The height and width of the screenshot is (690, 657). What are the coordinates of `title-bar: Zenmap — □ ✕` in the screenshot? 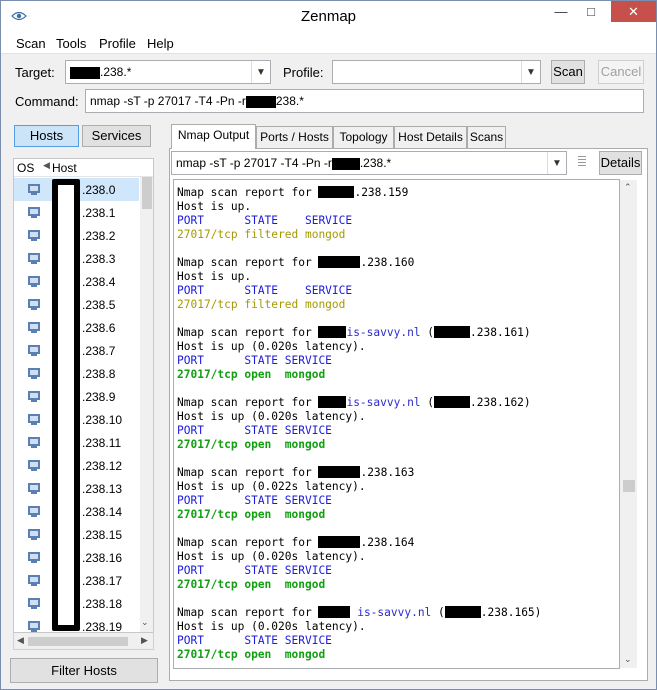 It's located at (328, 16).